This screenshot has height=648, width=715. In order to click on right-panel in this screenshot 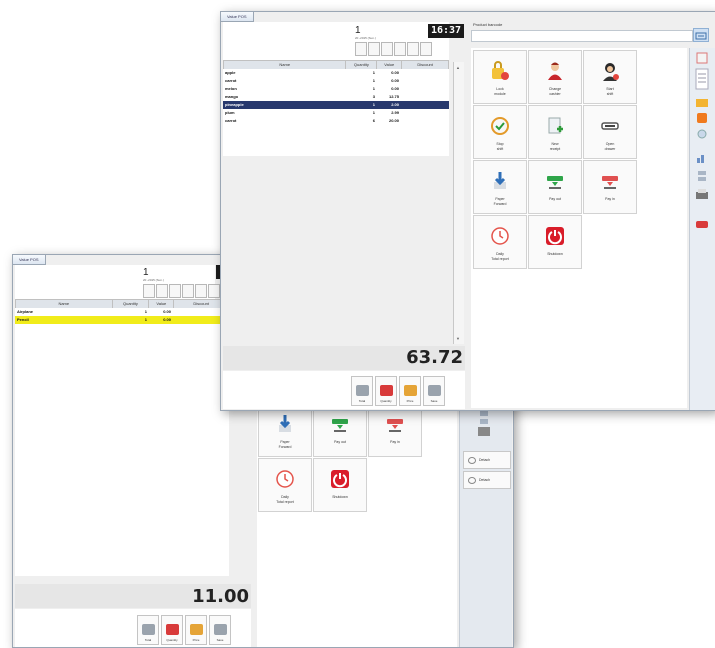, I will do `click(485, 528)`.